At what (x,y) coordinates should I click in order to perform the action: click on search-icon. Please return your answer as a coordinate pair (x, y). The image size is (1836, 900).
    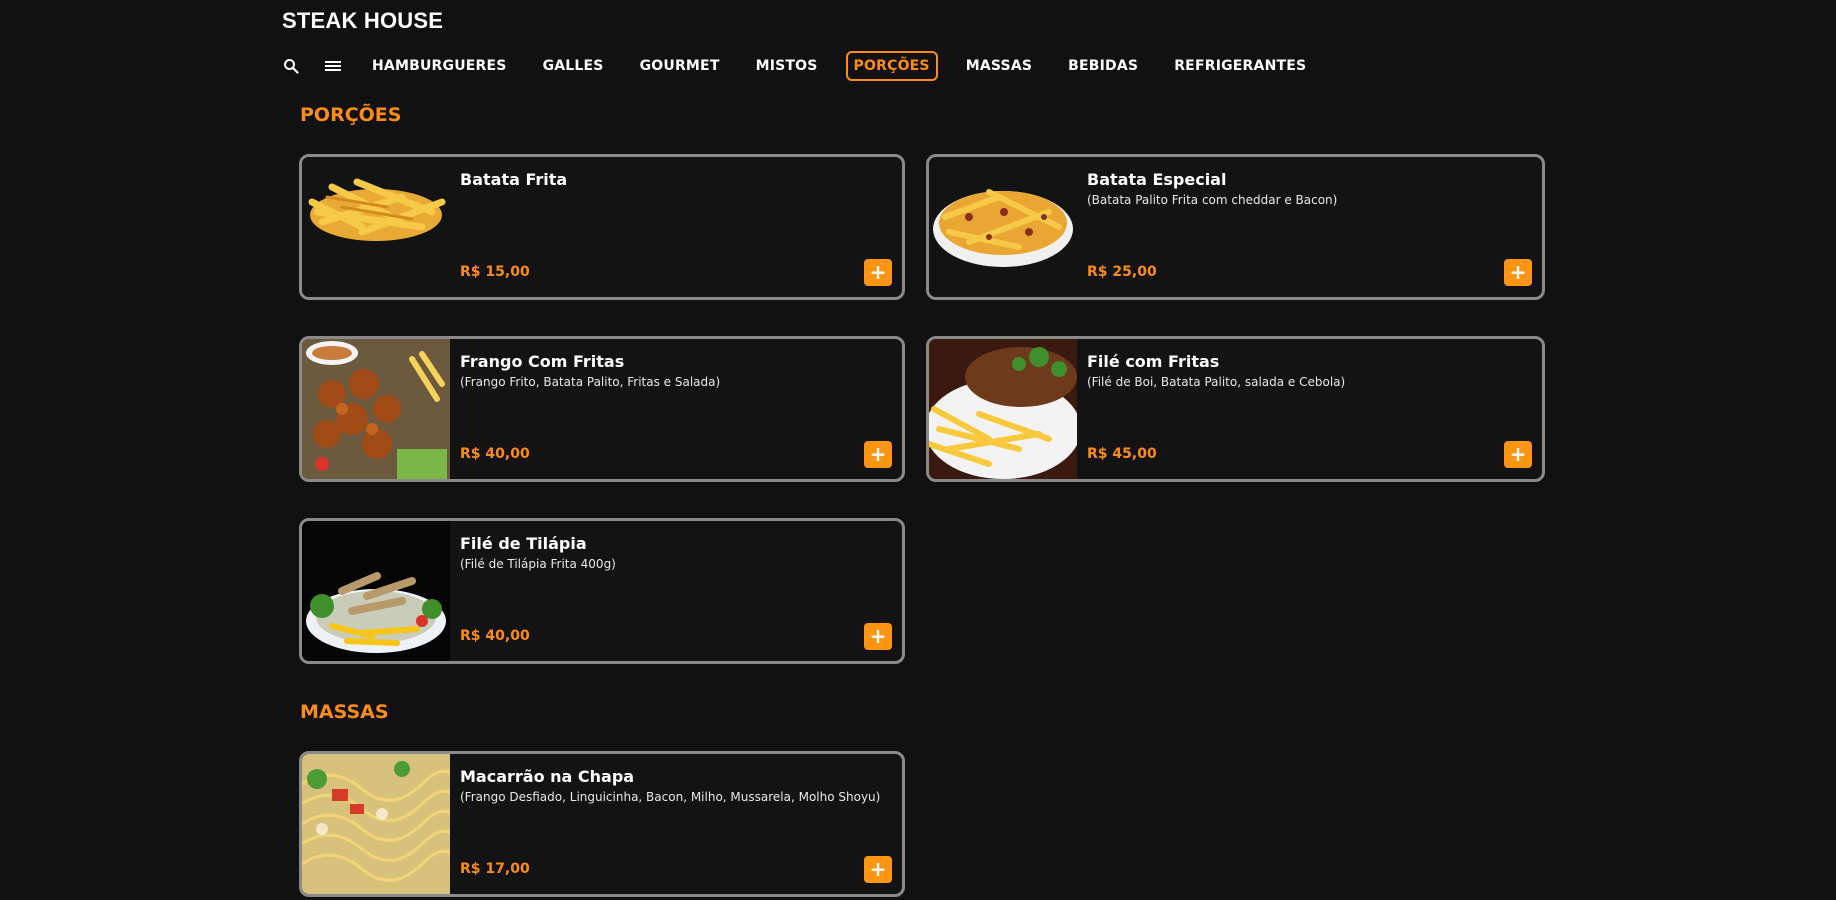
    Looking at the image, I should click on (291, 66).